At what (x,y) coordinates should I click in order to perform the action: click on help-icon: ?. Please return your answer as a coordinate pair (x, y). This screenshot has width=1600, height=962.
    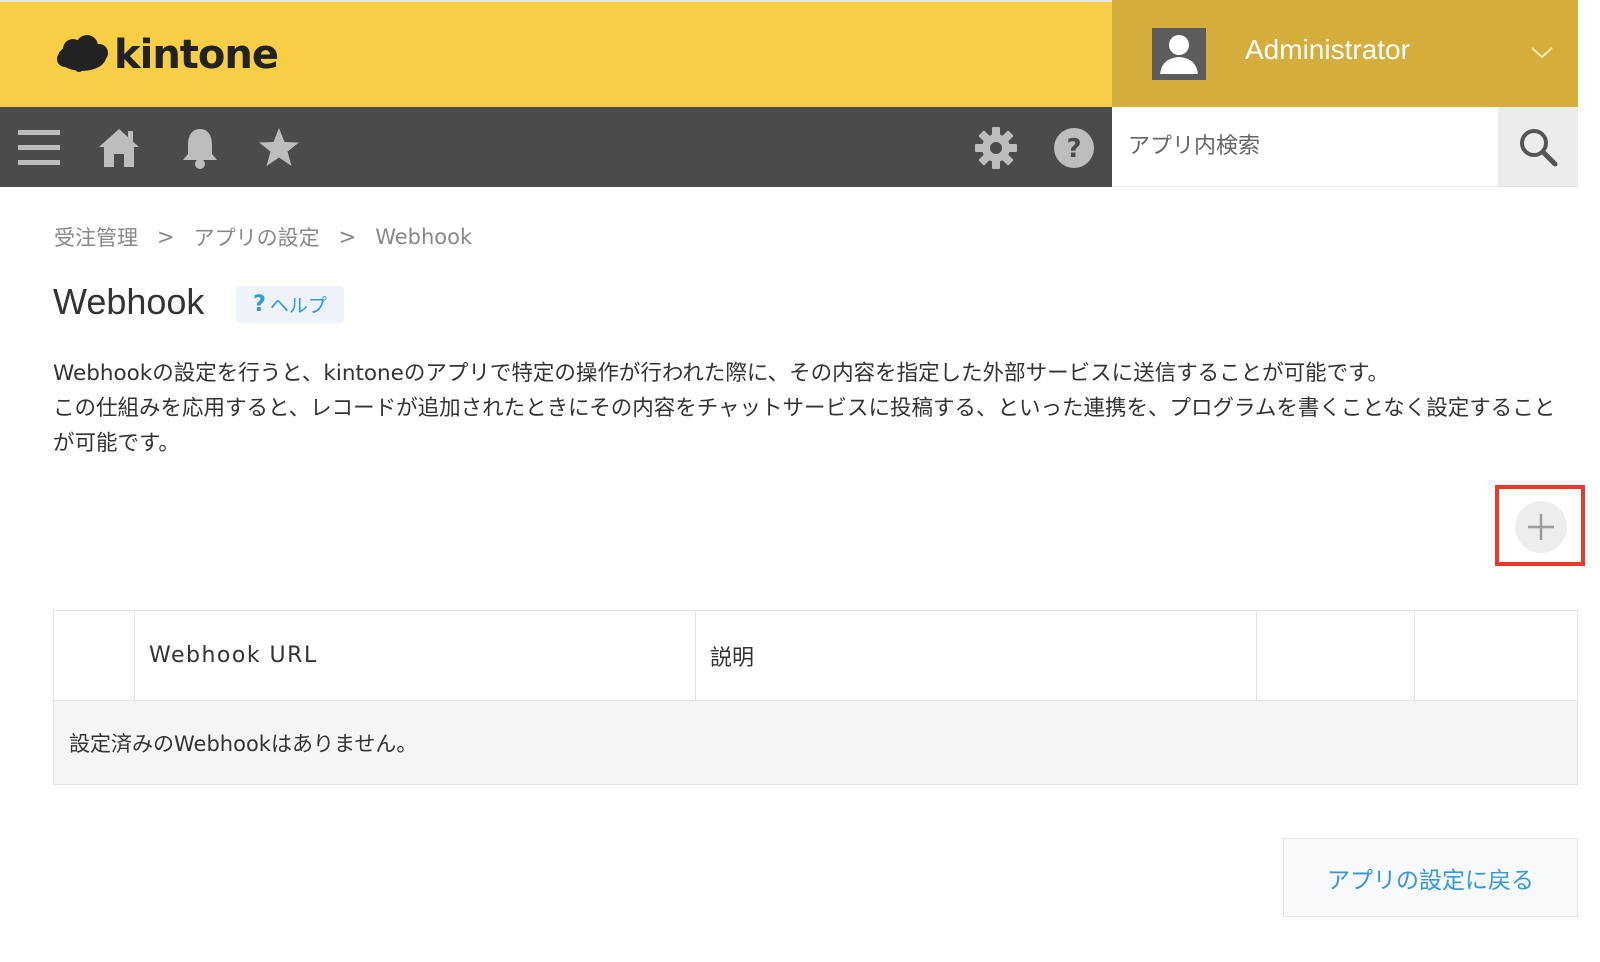
    Looking at the image, I should click on (1074, 148).